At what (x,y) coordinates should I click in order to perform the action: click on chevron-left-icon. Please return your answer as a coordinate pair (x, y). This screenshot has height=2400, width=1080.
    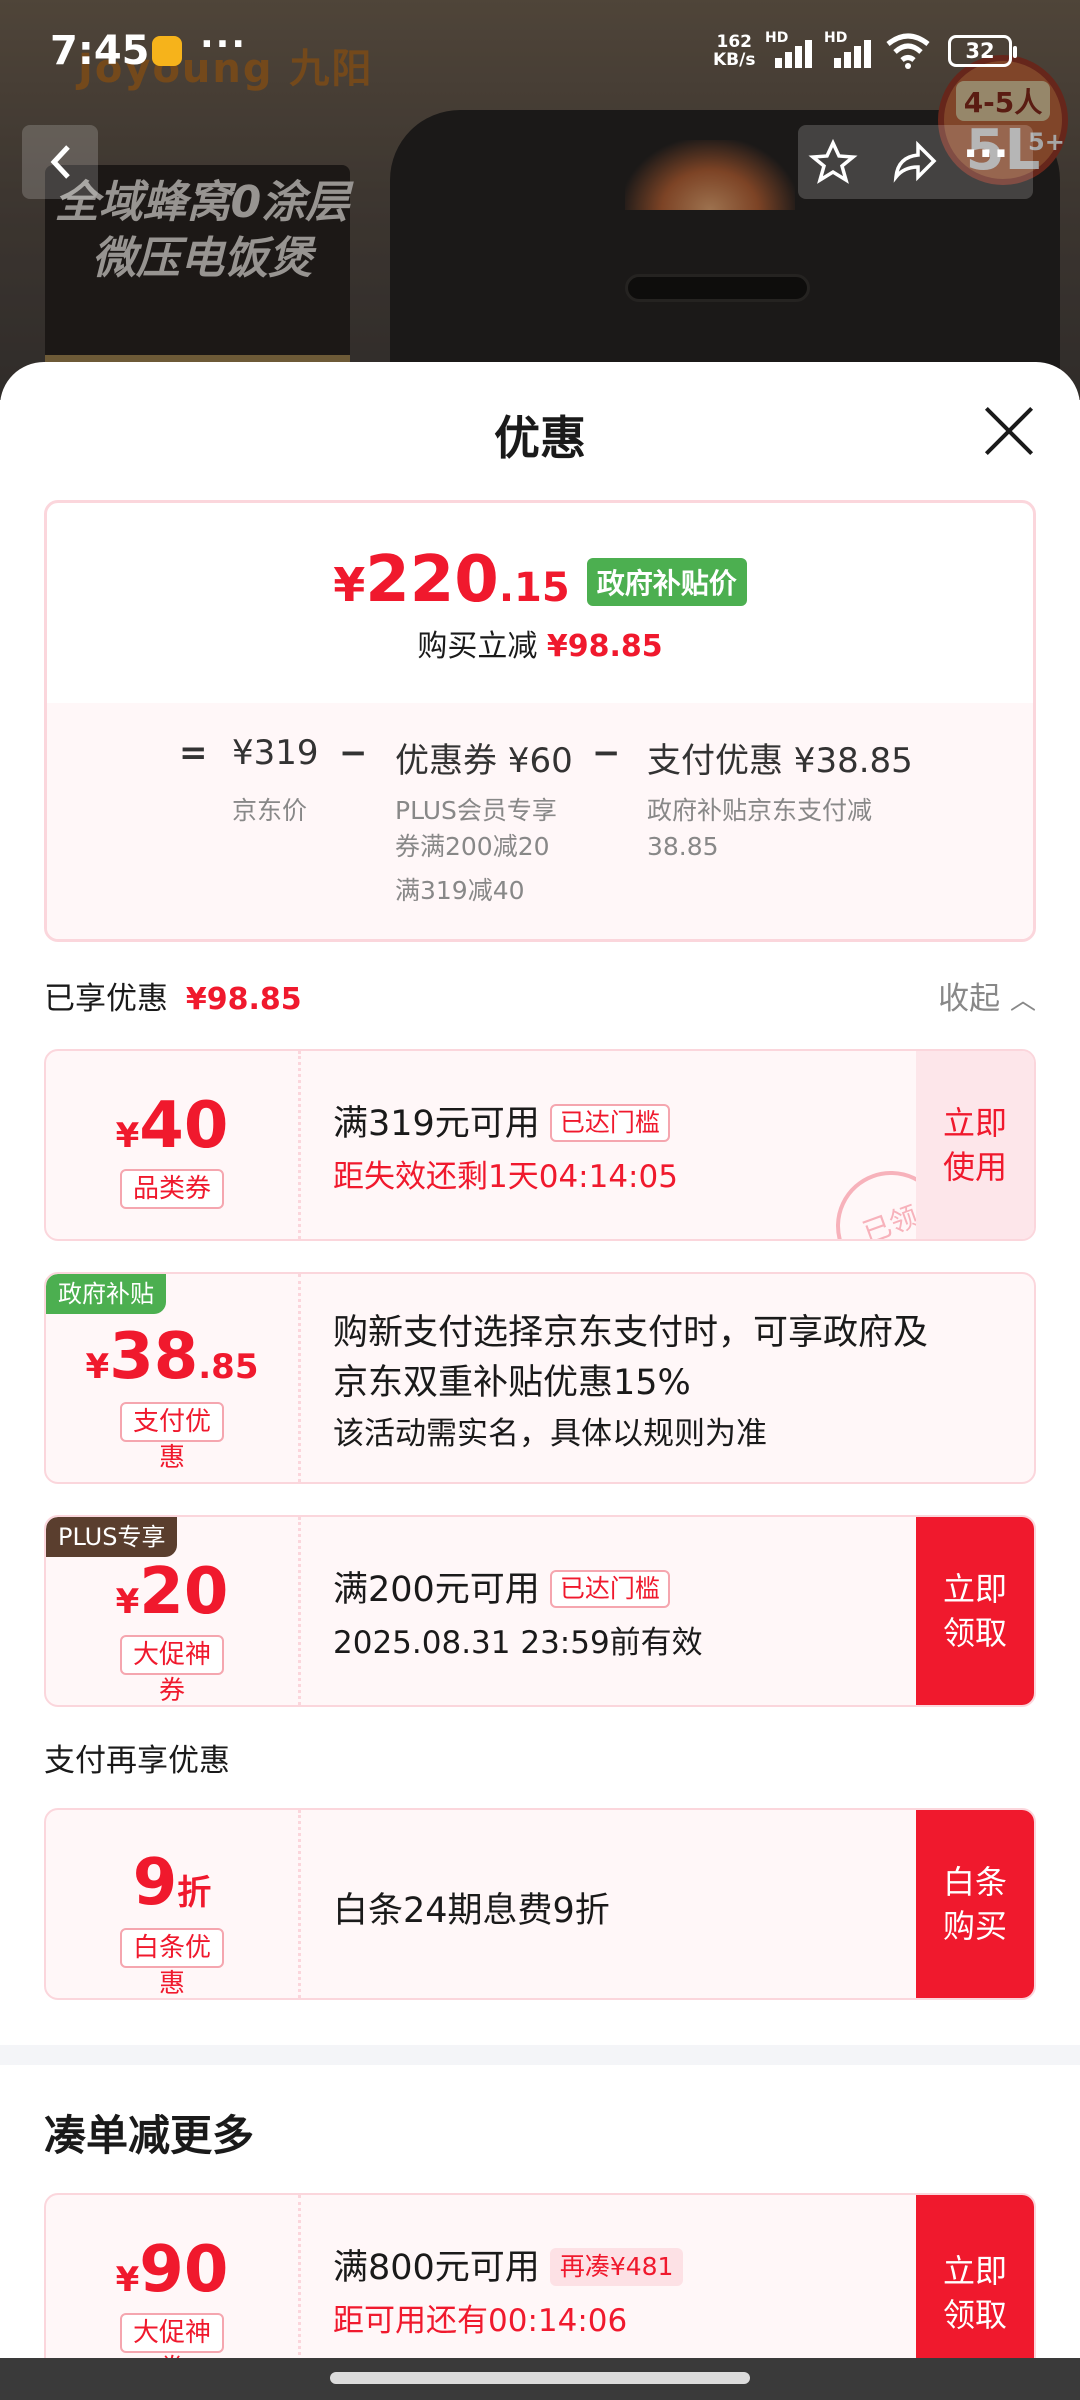
    Looking at the image, I should click on (60, 162).